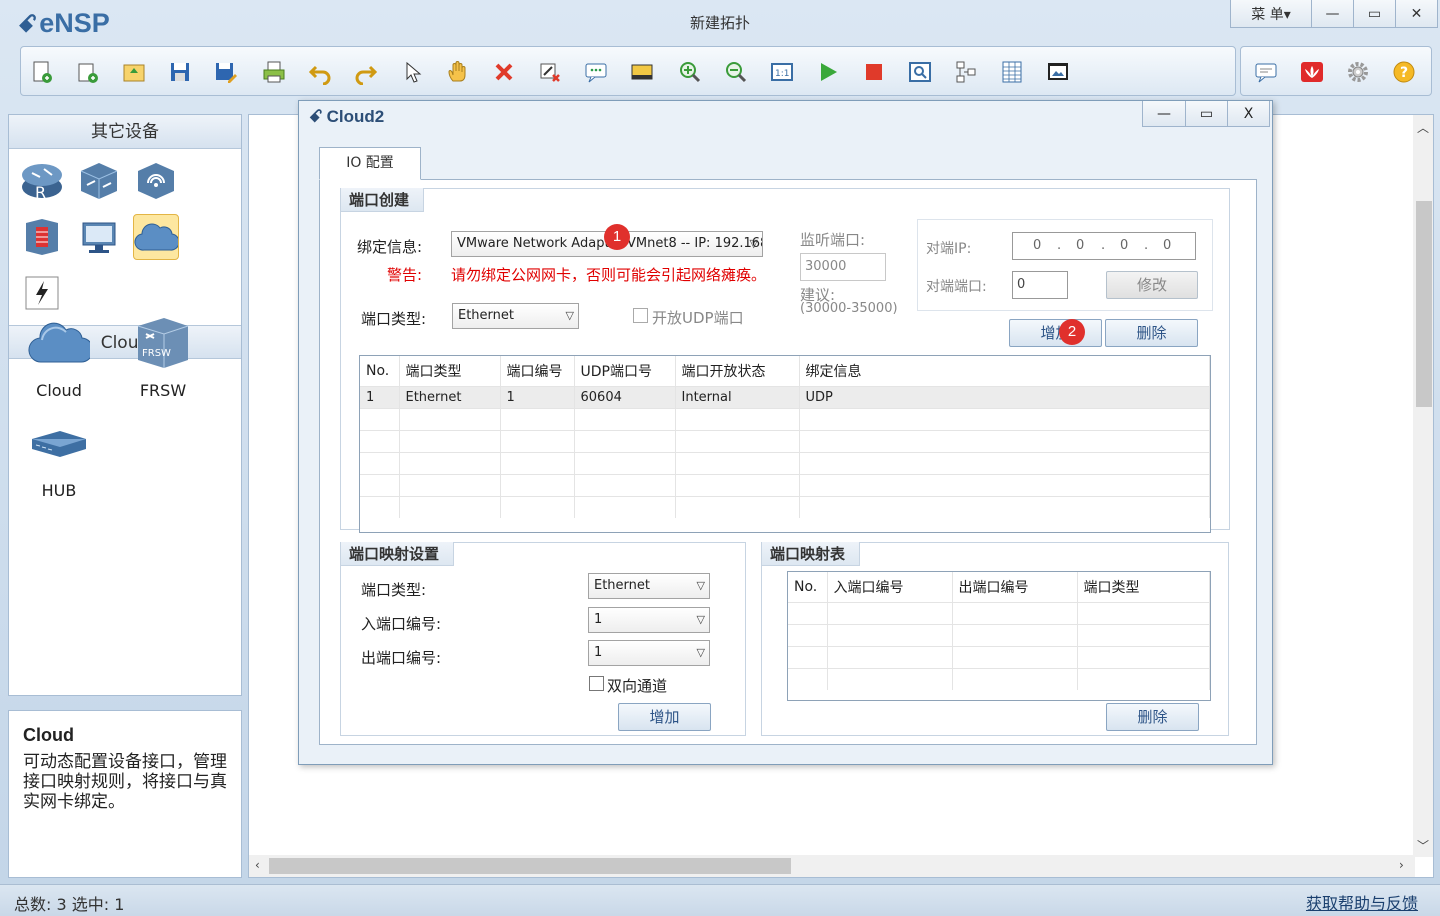 The height and width of the screenshot is (916, 1440). What do you see at coordinates (42, 72) in the screenshot?
I see `new-topology-icon` at bounding box center [42, 72].